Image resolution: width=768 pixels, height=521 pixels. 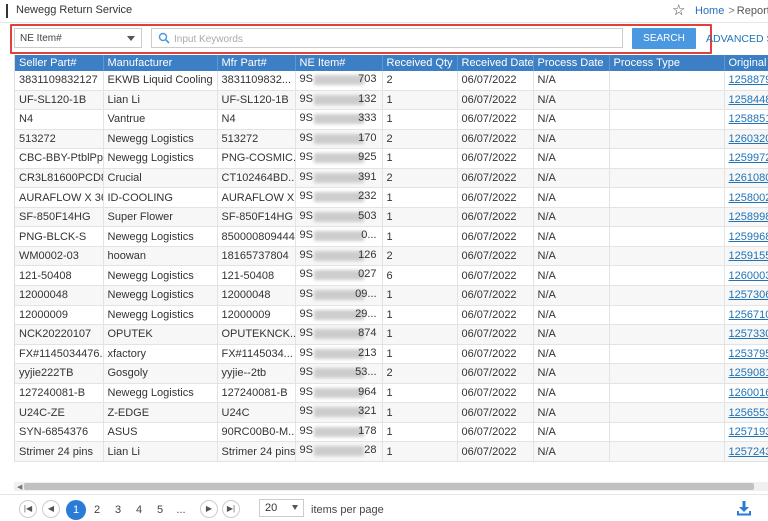 I want to click on next-page-button: ▶, so click(x=209, y=509).